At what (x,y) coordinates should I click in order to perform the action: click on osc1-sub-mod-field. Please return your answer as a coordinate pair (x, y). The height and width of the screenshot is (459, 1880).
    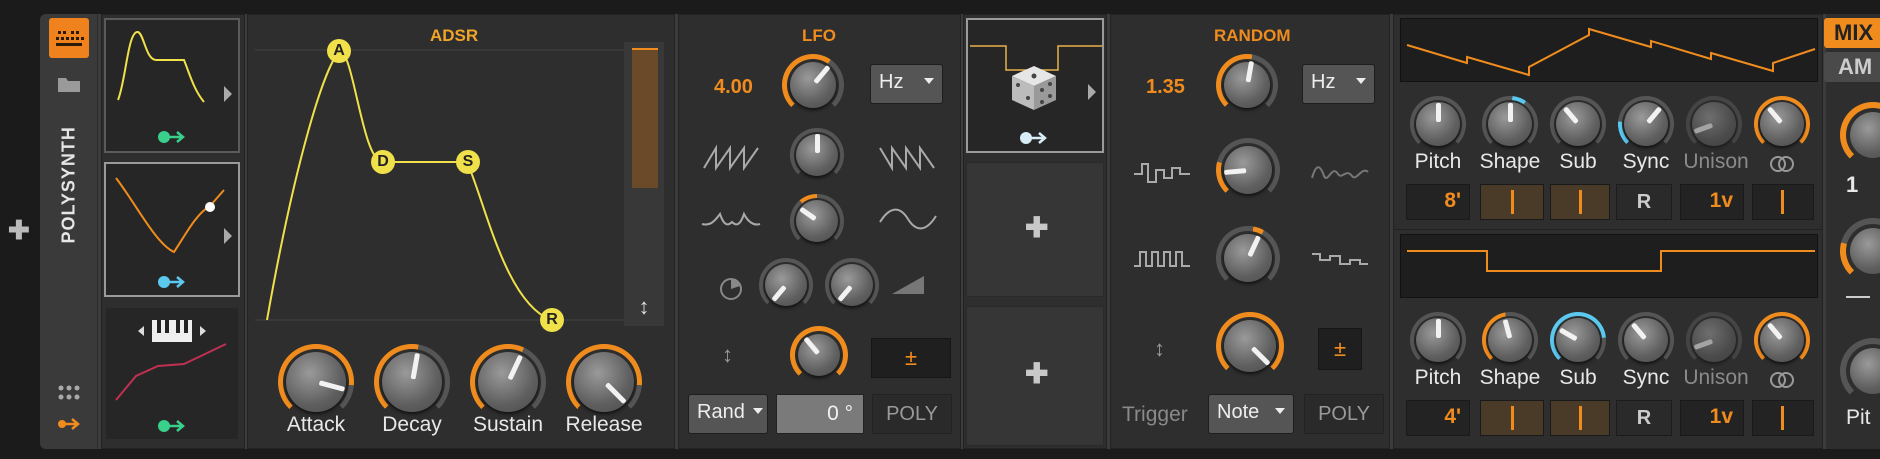
    Looking at the image, I should click on (1580, 202).